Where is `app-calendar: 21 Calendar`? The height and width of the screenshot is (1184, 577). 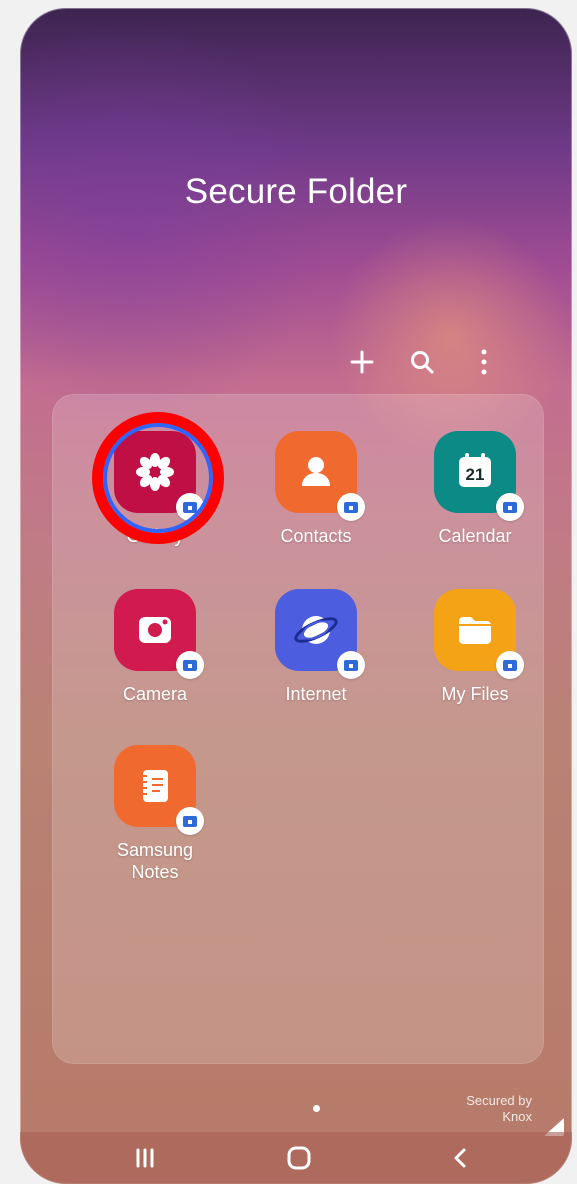 app-calendar: 21 Calendar is located at coordinates (475, 489).